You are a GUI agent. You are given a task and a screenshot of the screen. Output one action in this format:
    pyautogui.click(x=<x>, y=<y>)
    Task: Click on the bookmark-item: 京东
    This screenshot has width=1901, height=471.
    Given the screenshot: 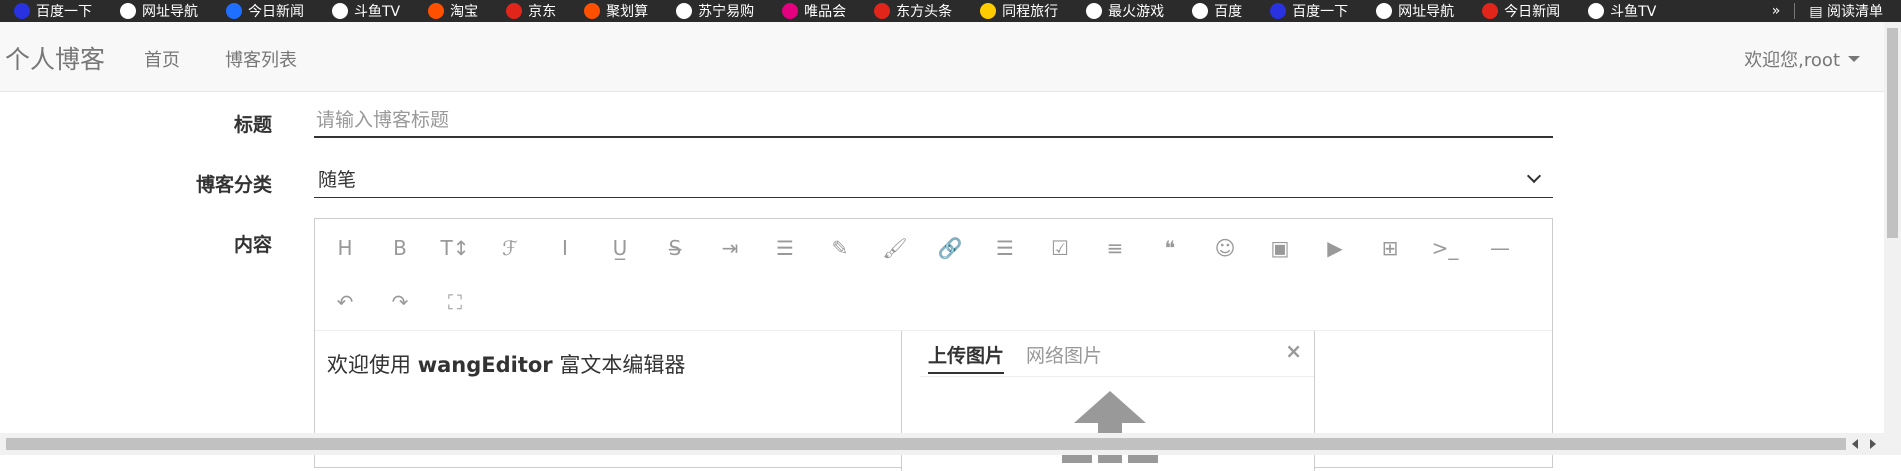 What is the action you would take?
    pyautogui.click(x=531, y=11)
    